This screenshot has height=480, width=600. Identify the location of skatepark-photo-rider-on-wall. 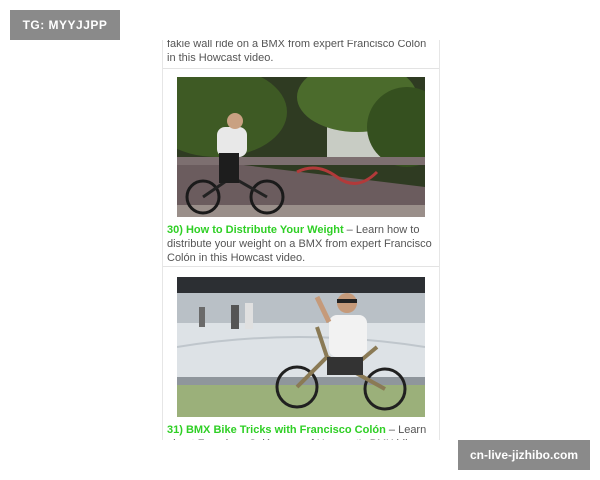
(301, 147).